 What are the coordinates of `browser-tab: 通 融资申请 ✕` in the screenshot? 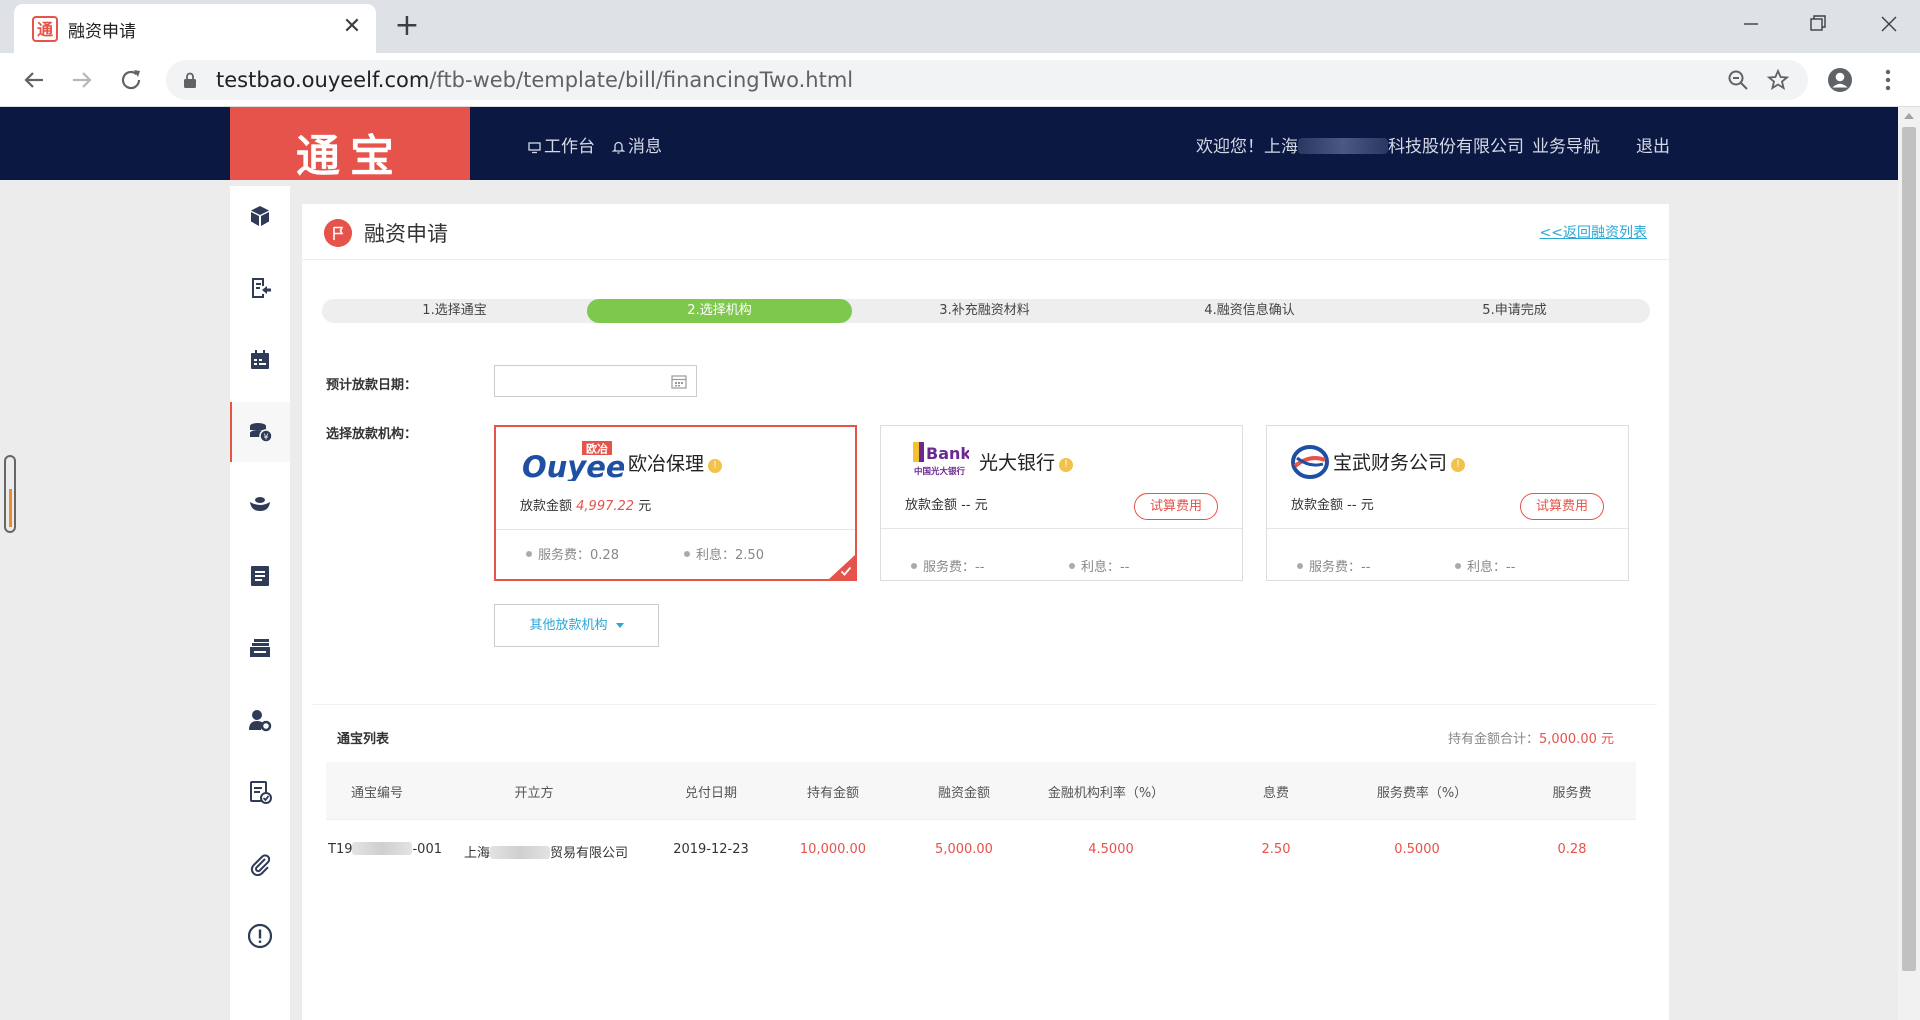 It's located at (195, 28).